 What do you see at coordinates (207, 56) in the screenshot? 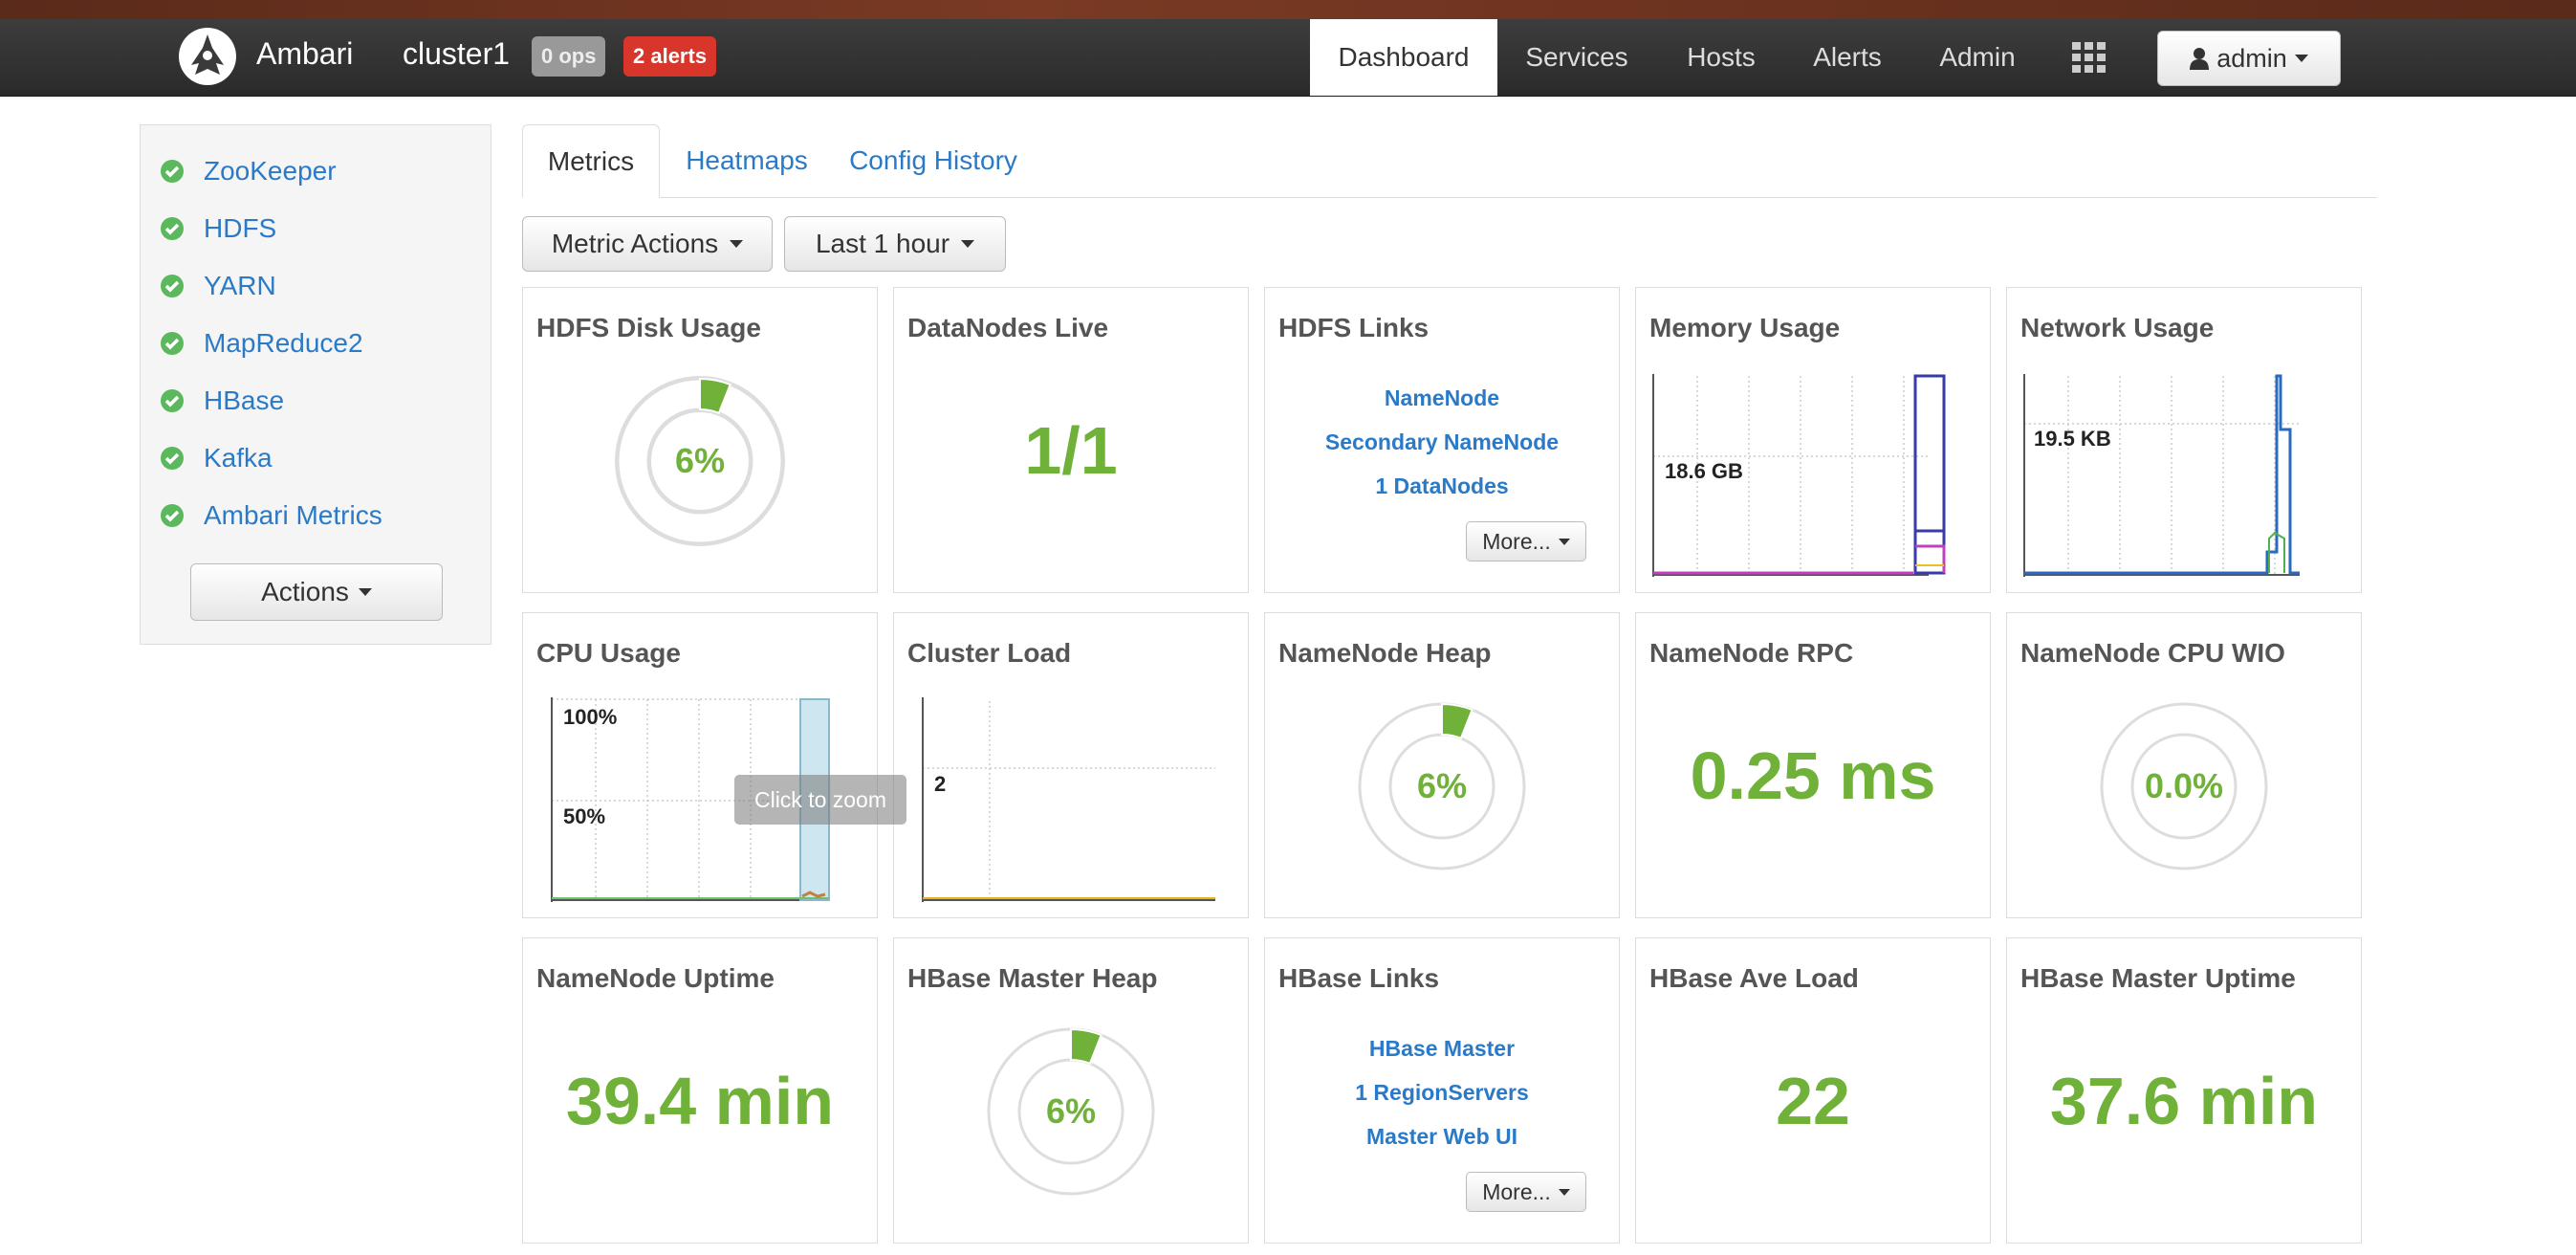
I see `ambari-logo-icon` at bounding box center [207, 56].